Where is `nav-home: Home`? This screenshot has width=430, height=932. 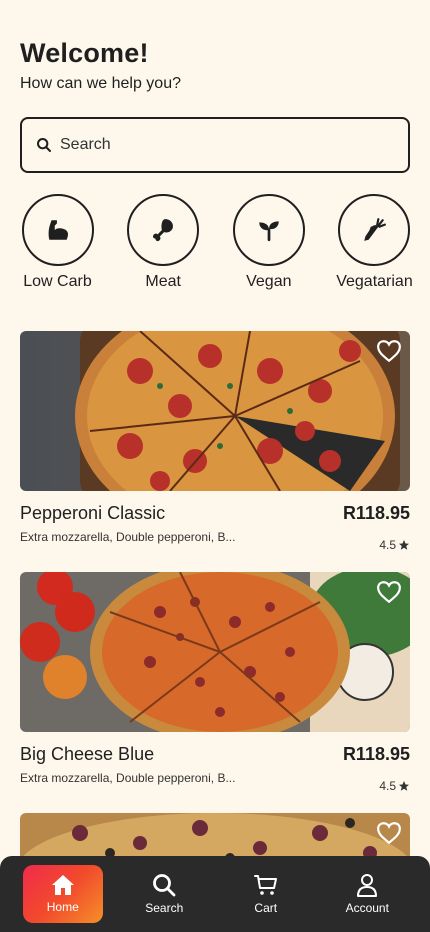 nav-home: Home is located at coordinates (62, 894).